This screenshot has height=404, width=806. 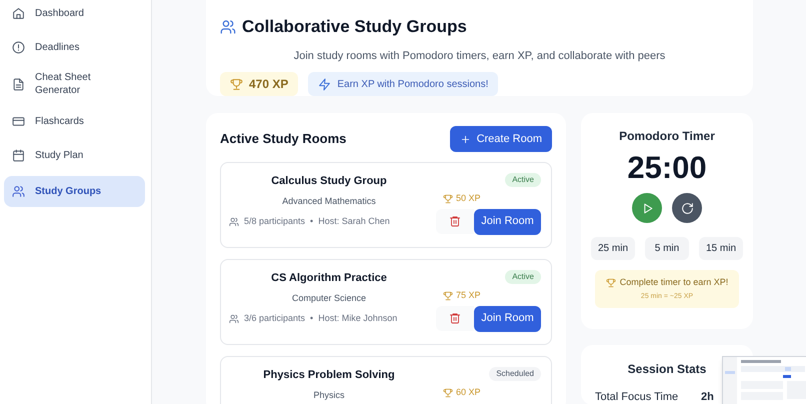 What do you see at coordinates (18, 47) in the screenshot?
I see `alert-icon` at bounding box center [18, 47].